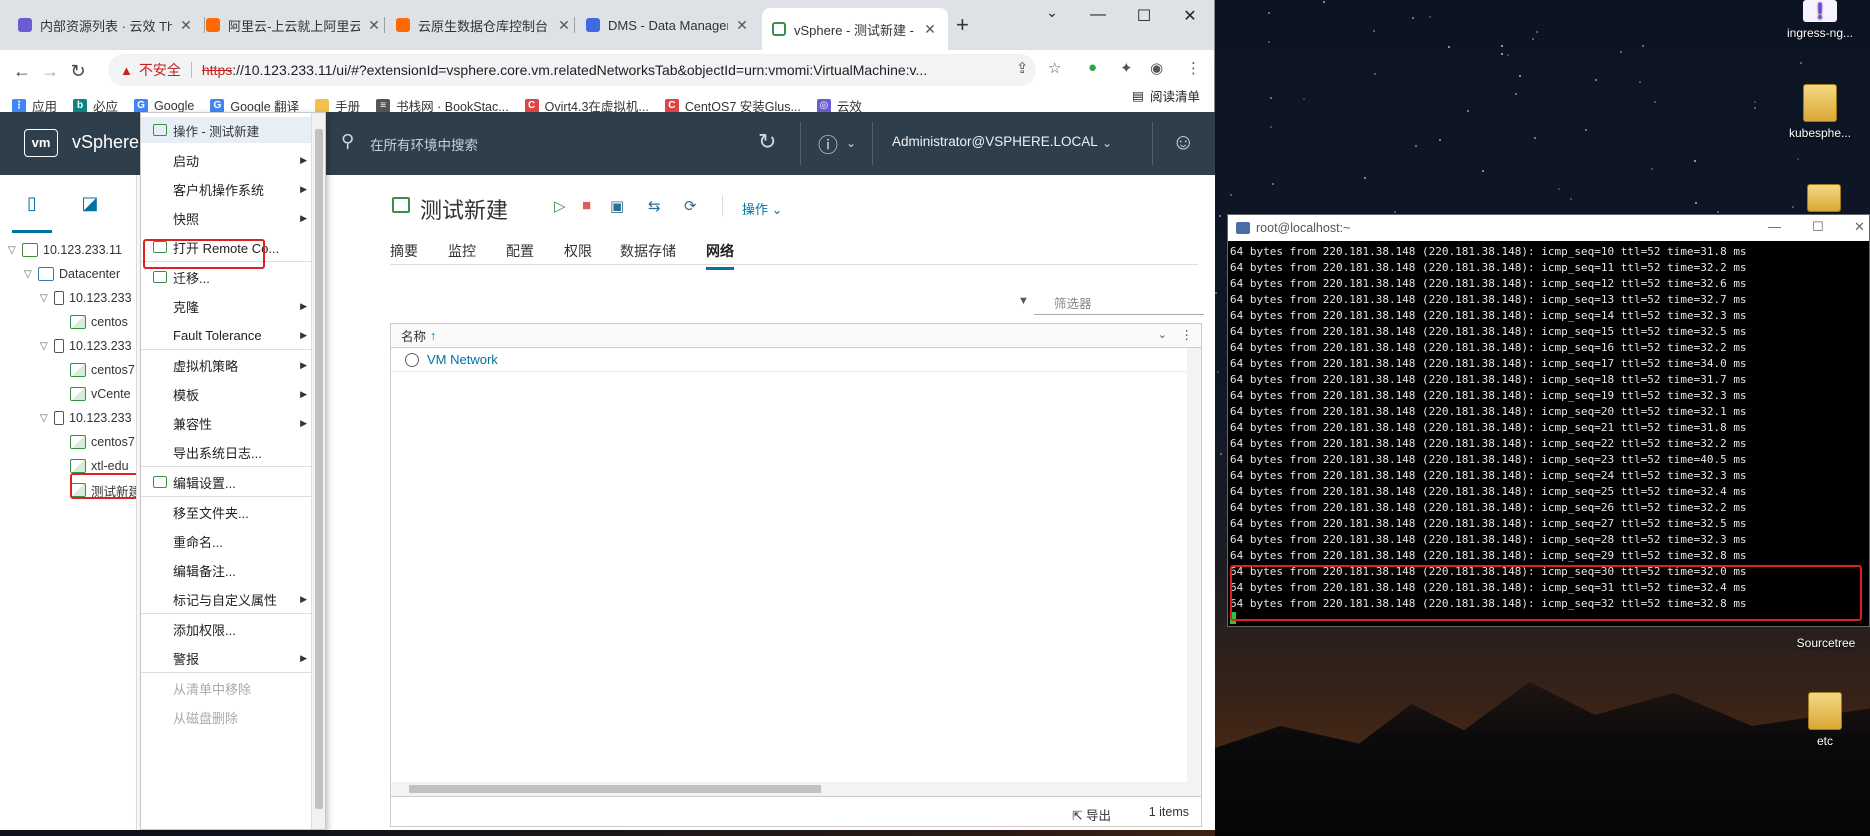  I want to click on tree-node-vm: vCente, so click(93, 394).